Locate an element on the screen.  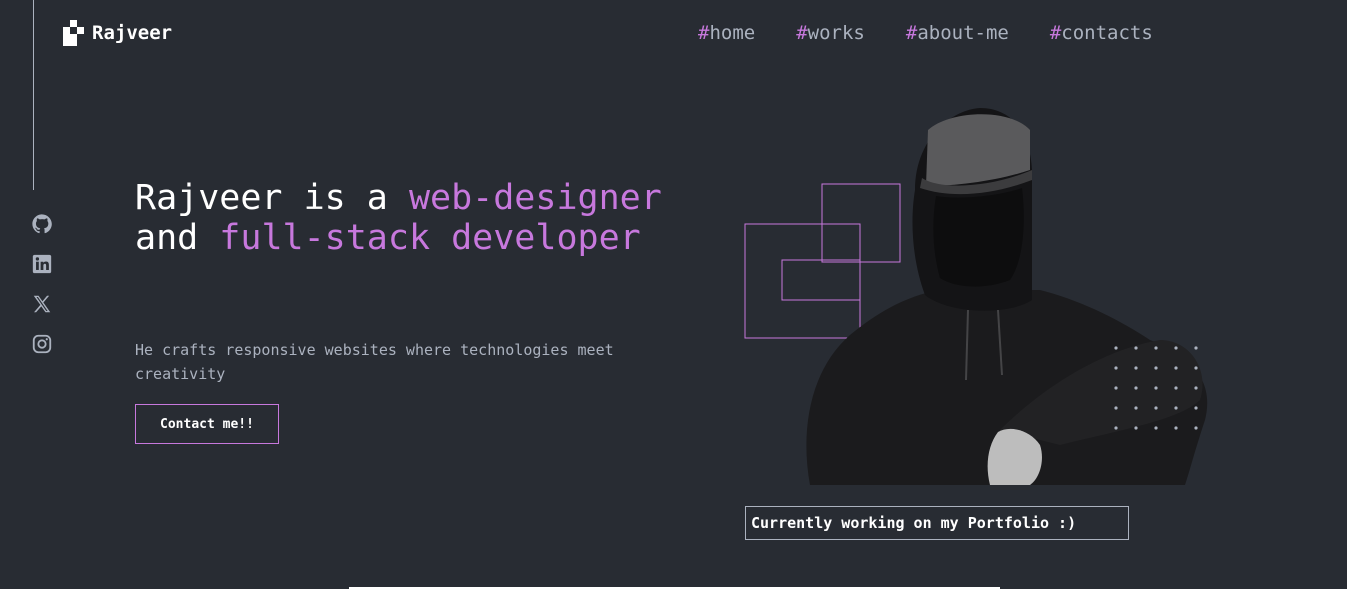
nav-about-me: #about-me is located at coordinates (957, 33).